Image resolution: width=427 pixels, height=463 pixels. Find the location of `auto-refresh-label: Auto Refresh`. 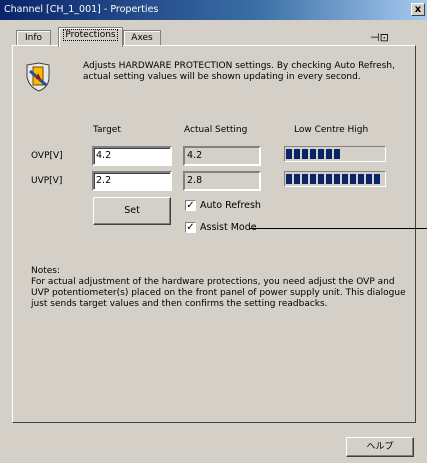

auto-refresh-label: Auto Refresh is located at coordinates (230, 205).